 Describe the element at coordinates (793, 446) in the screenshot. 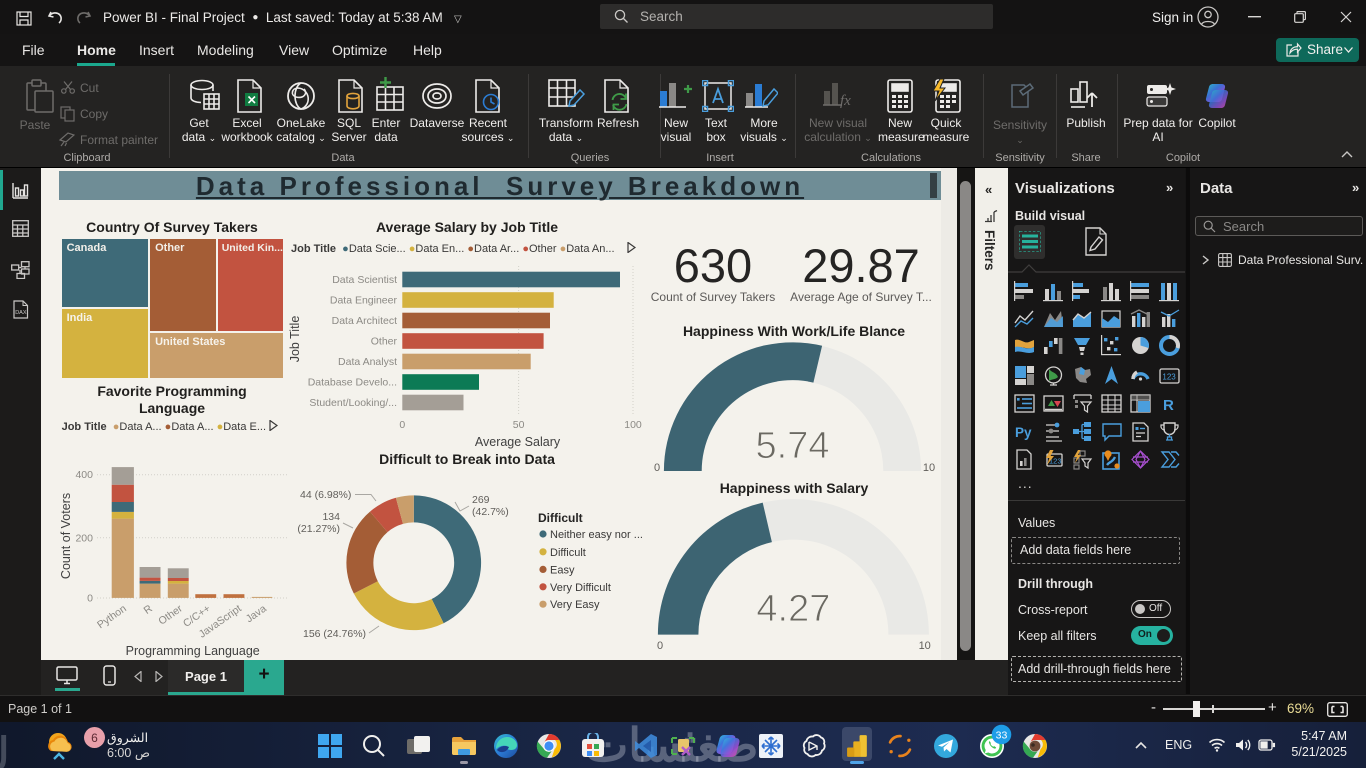

I see `svg-text: 5.74` at that location.